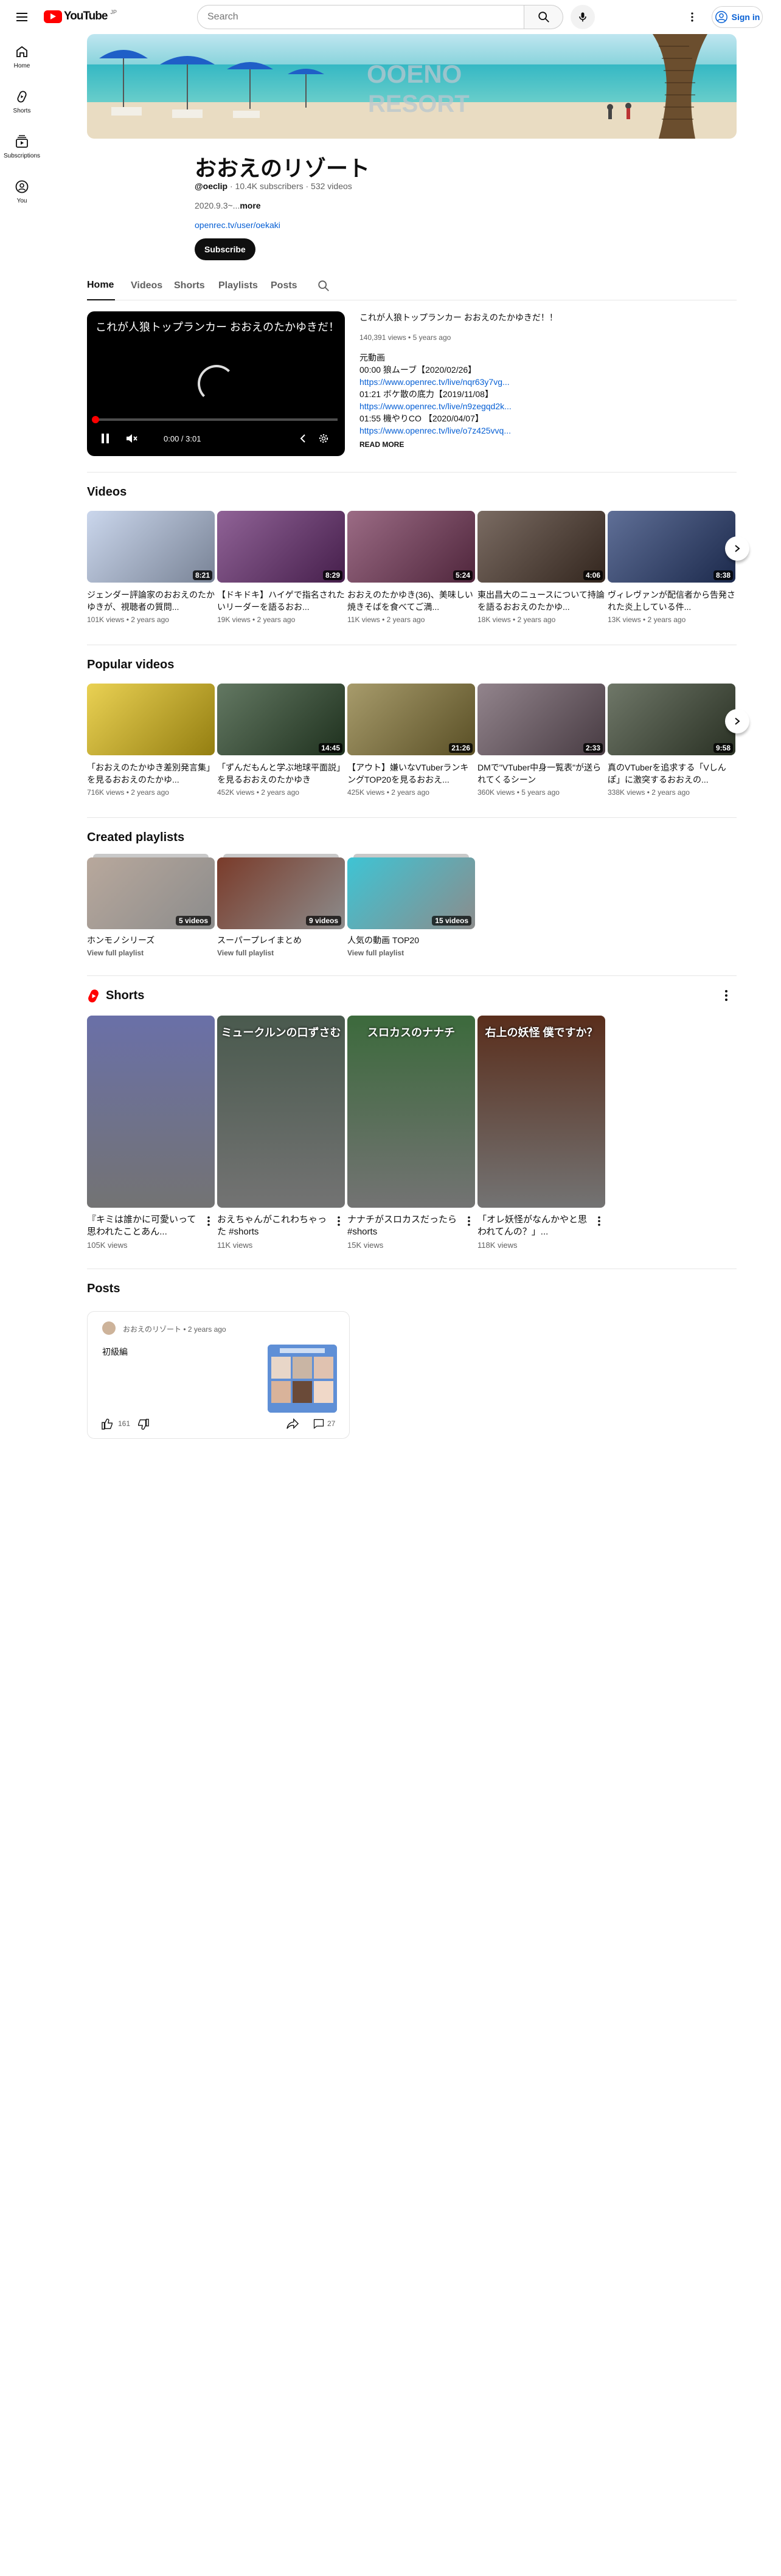 This screenshot has height=2576, width=781. Describe the element at coordinates (284, 285) in the screenshot. I see `tab-posts: Posts` at that location.